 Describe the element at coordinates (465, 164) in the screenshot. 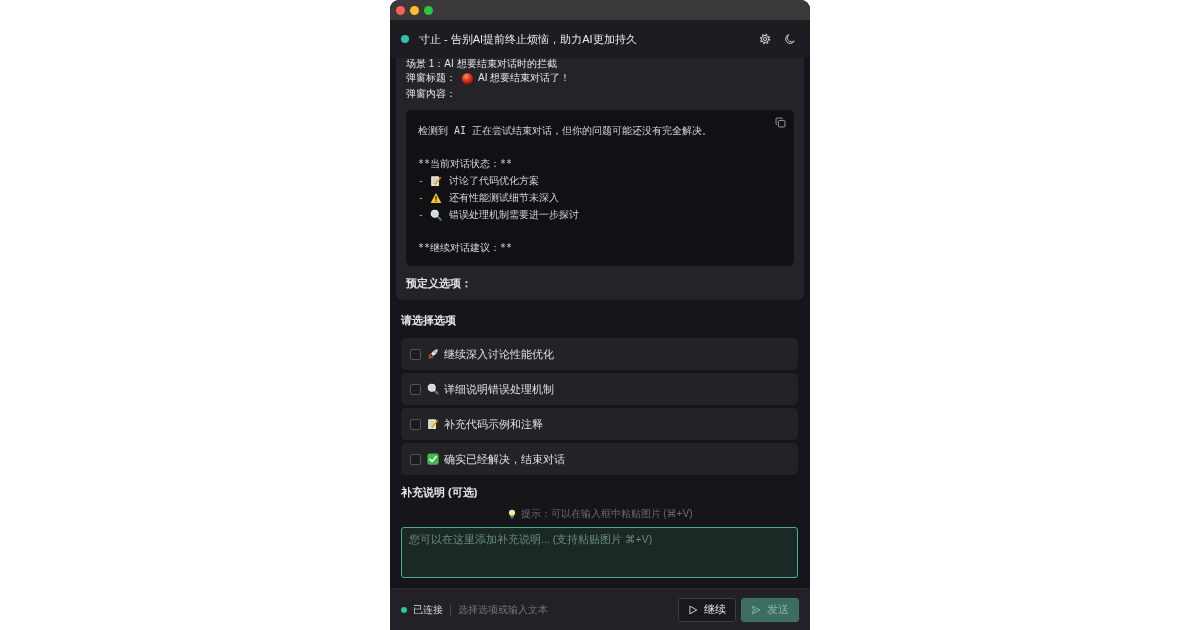

I see `code-line: **当前对话状态：**` at that location.